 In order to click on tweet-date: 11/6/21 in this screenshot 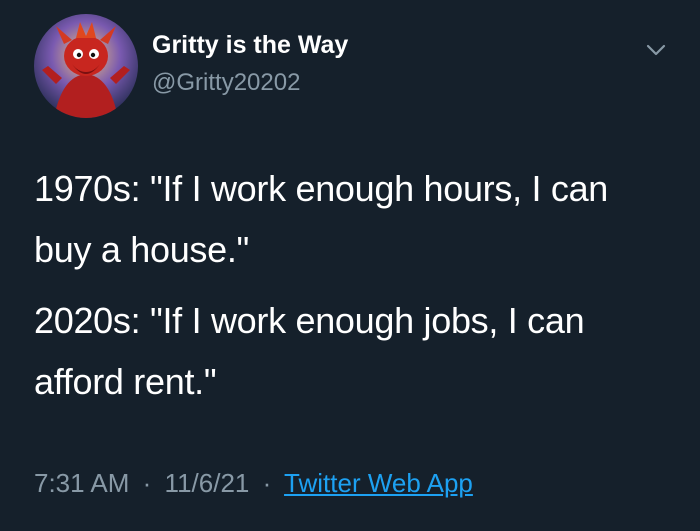, I will do `click(207, 483)`.